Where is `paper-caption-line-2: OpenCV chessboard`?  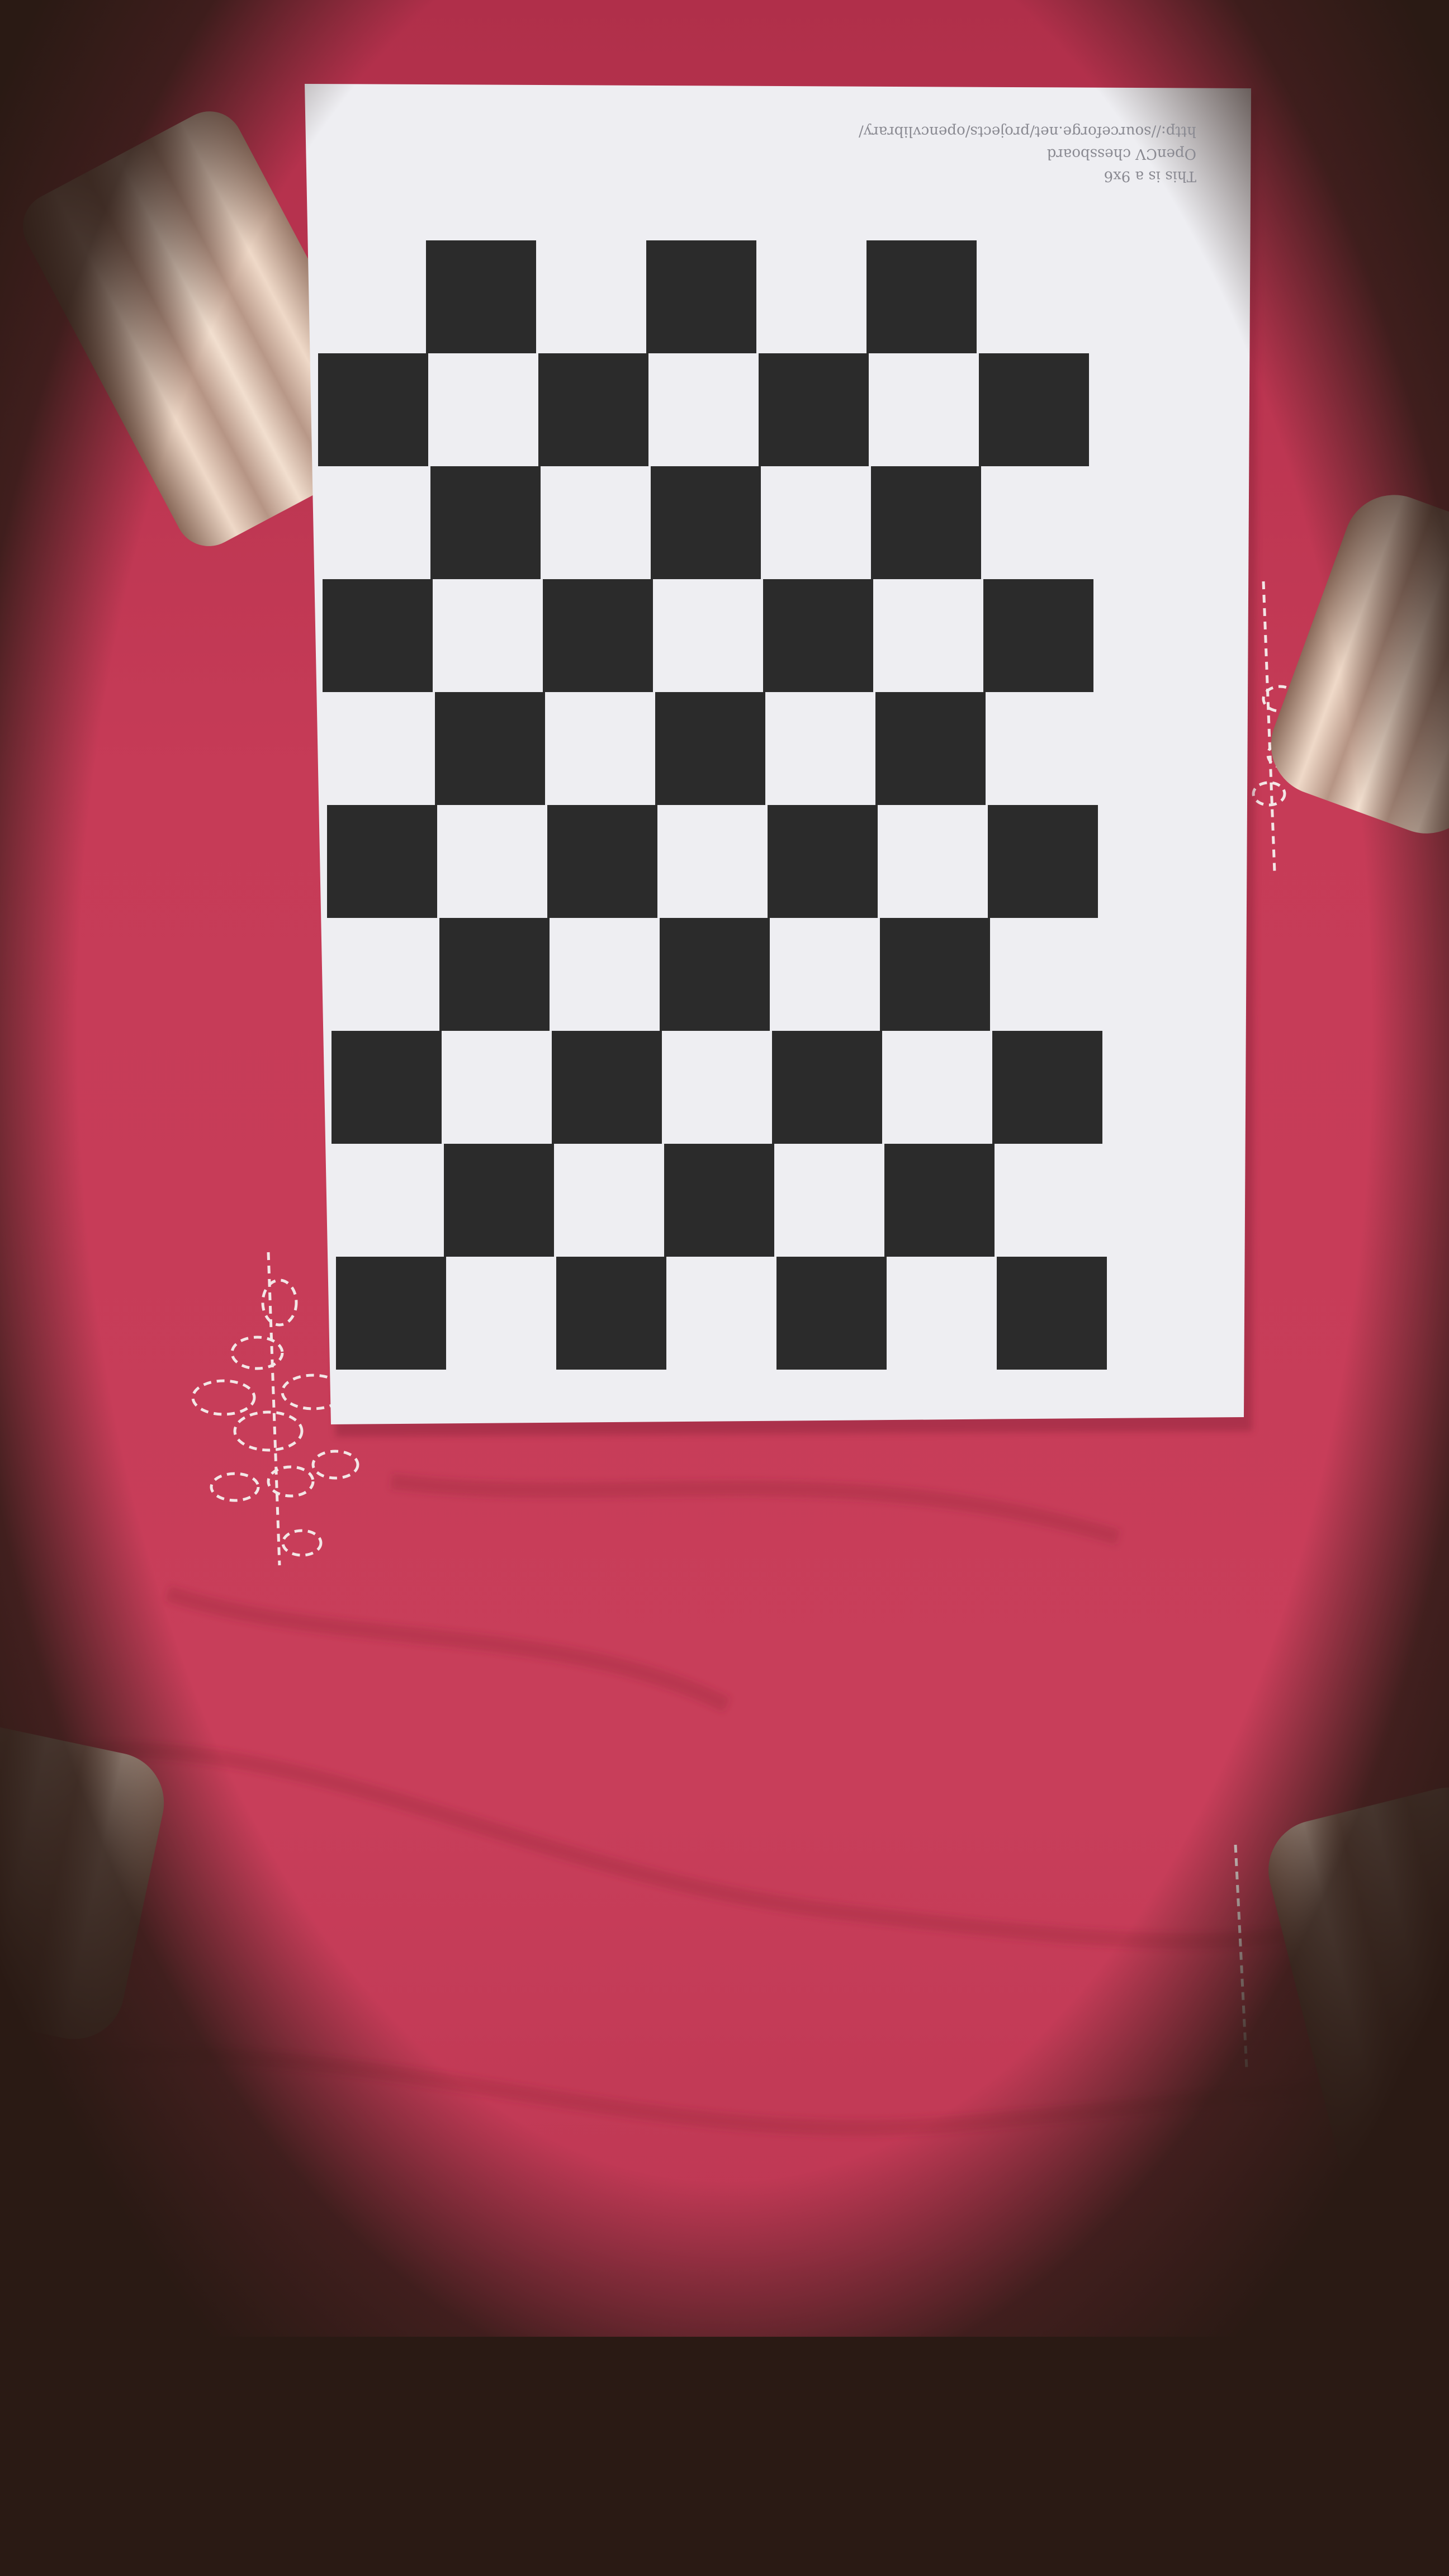 paper-caption-line-2: OpenCV chessboard is located at coordinates (1121, 153).